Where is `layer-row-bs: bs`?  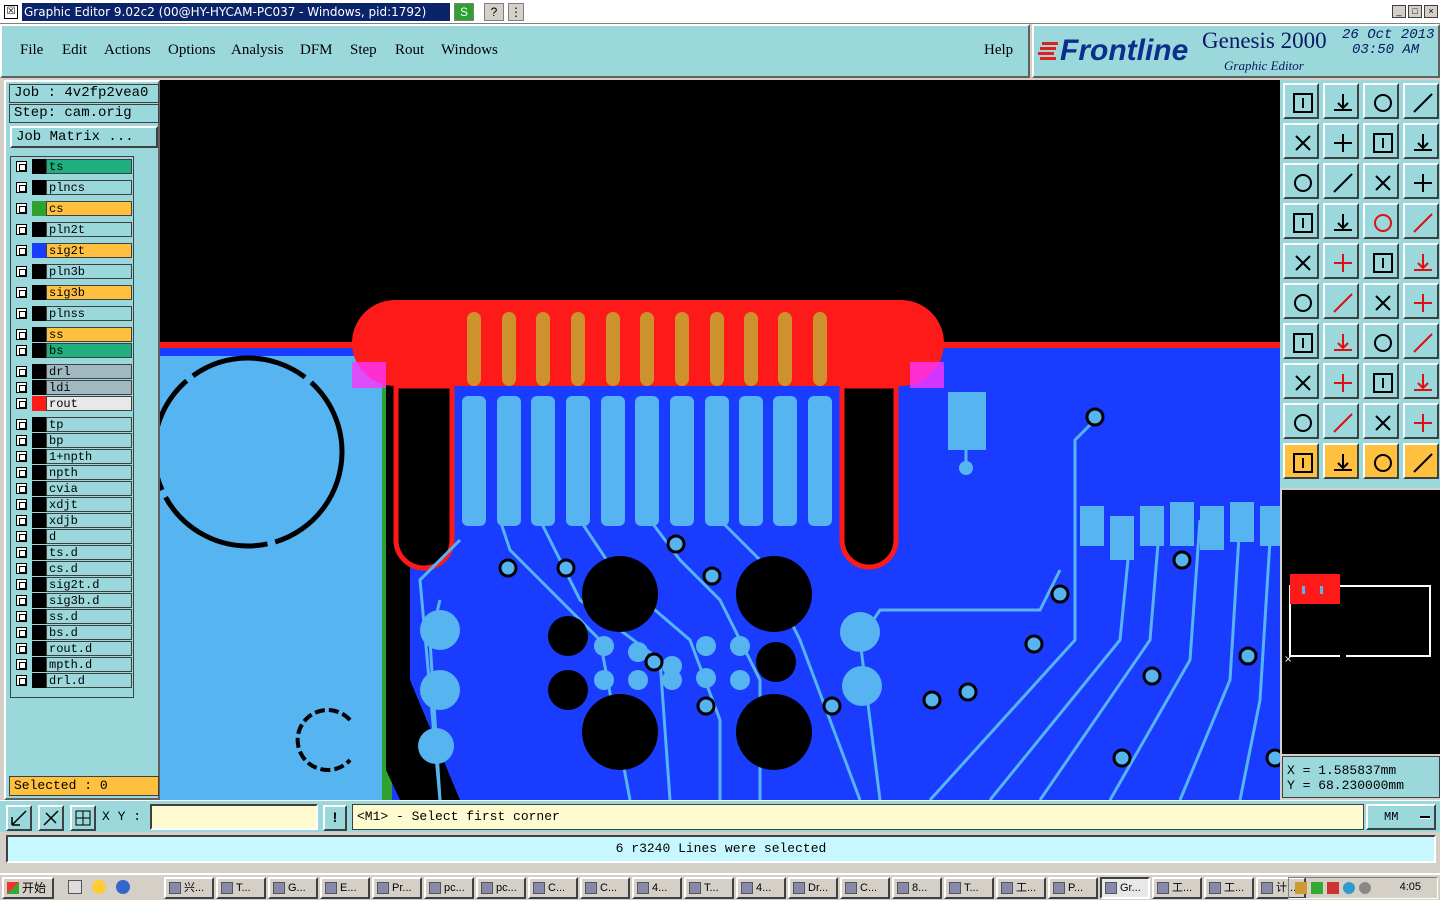 layer-row-bs: bs is located at coordinates (72, 350).